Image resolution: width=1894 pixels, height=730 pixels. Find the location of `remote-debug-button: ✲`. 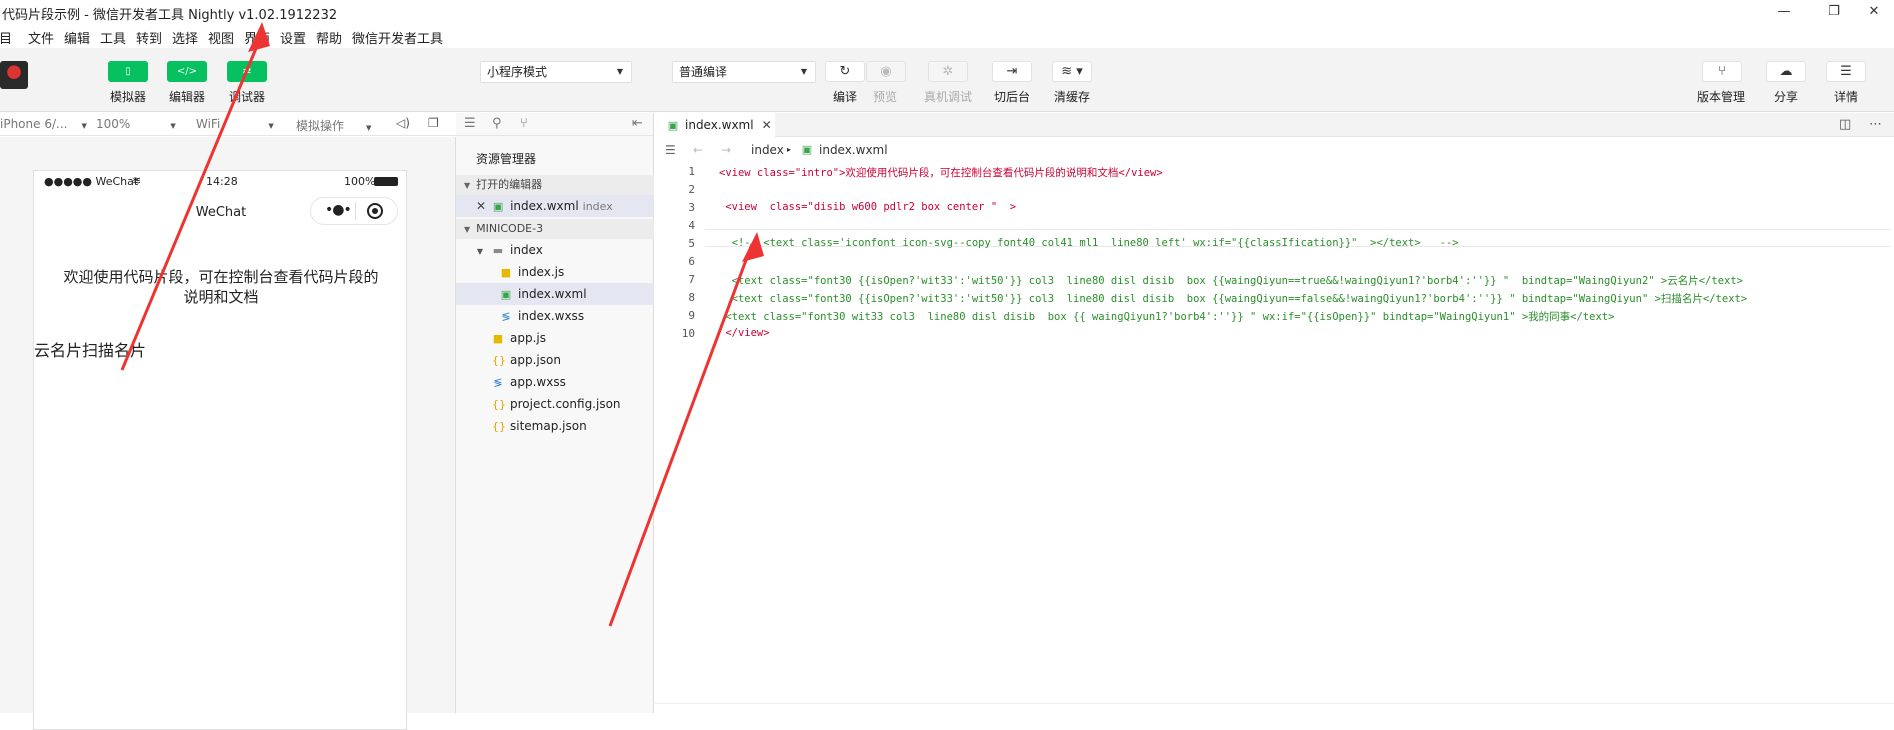

remote-debug-button: ✲ is located at coordinates (948, 71).